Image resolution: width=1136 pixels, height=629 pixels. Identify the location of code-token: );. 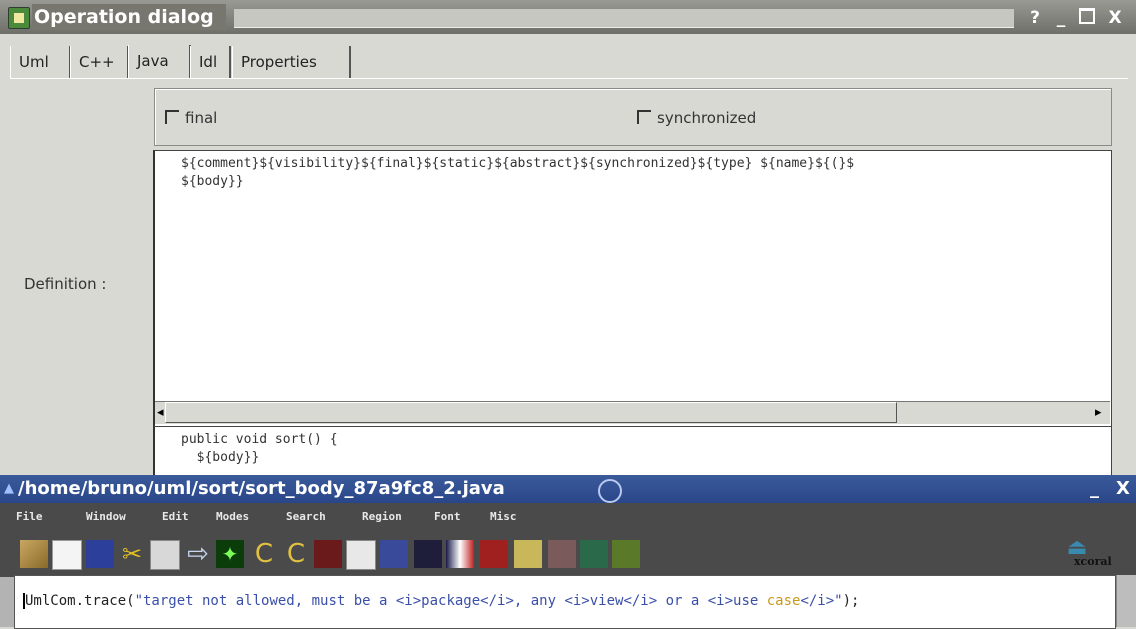
(851, 601).